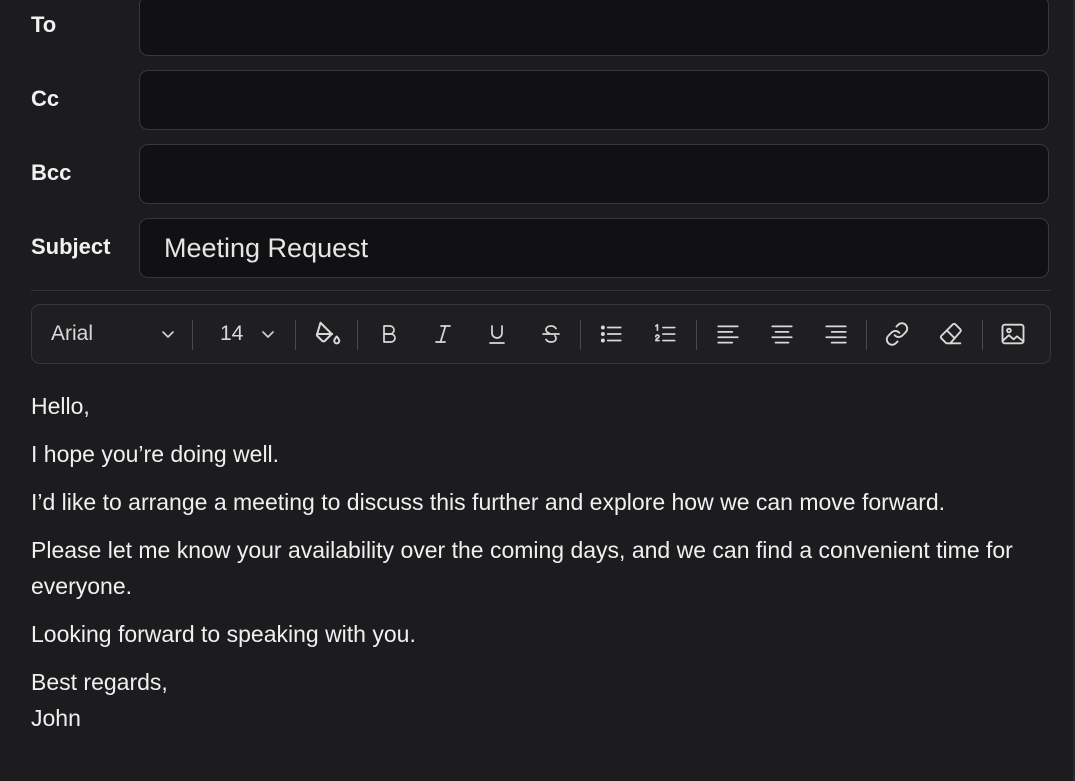 This screenshot has height=781, width=1075. What do you see at coordinates (551, 334) in the screenshot?
I see `strikethrough-icon` at bounding box center [551, 334].